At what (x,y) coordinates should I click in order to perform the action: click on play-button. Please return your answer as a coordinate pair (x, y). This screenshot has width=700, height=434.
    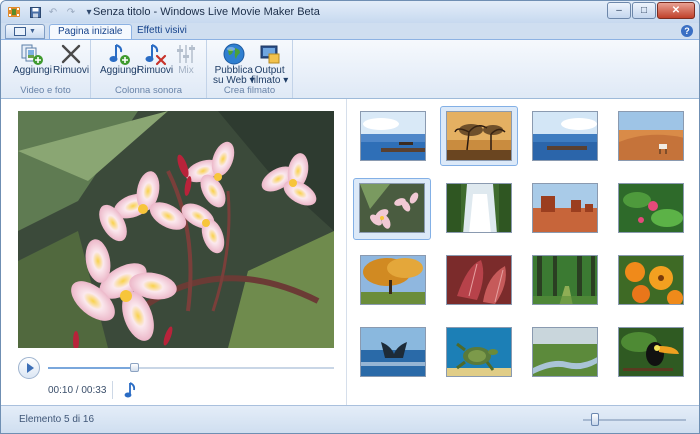
    Looking at the image, I should click on (29, 368).